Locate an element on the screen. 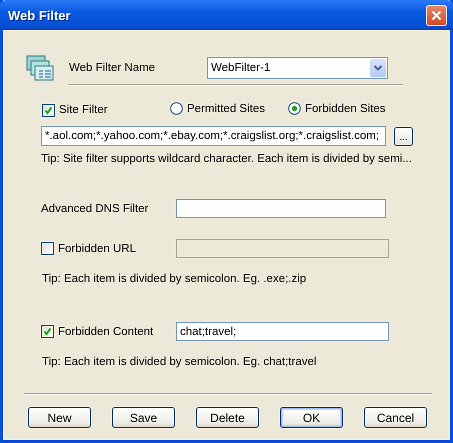 The width and height of the screenshot is (453, 443). tip-text: Tip: Each item is divided by semicolon. Eg. .exe;.zip is located at coordinates (174, 280).